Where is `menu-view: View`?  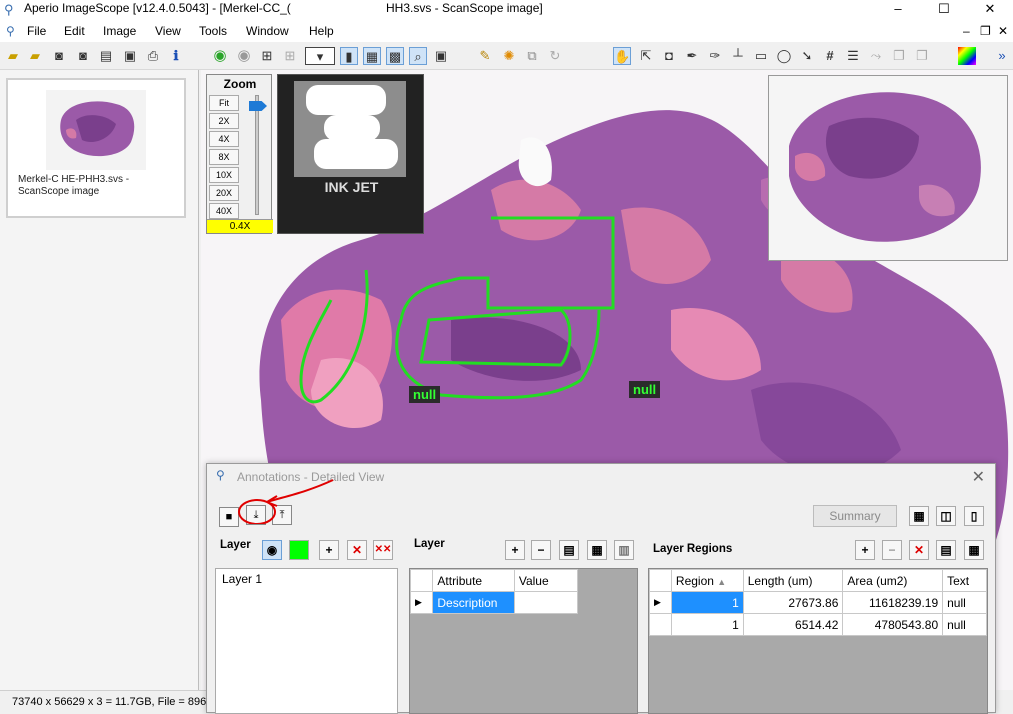 menu-view: View is located at coordinates (168, 31).